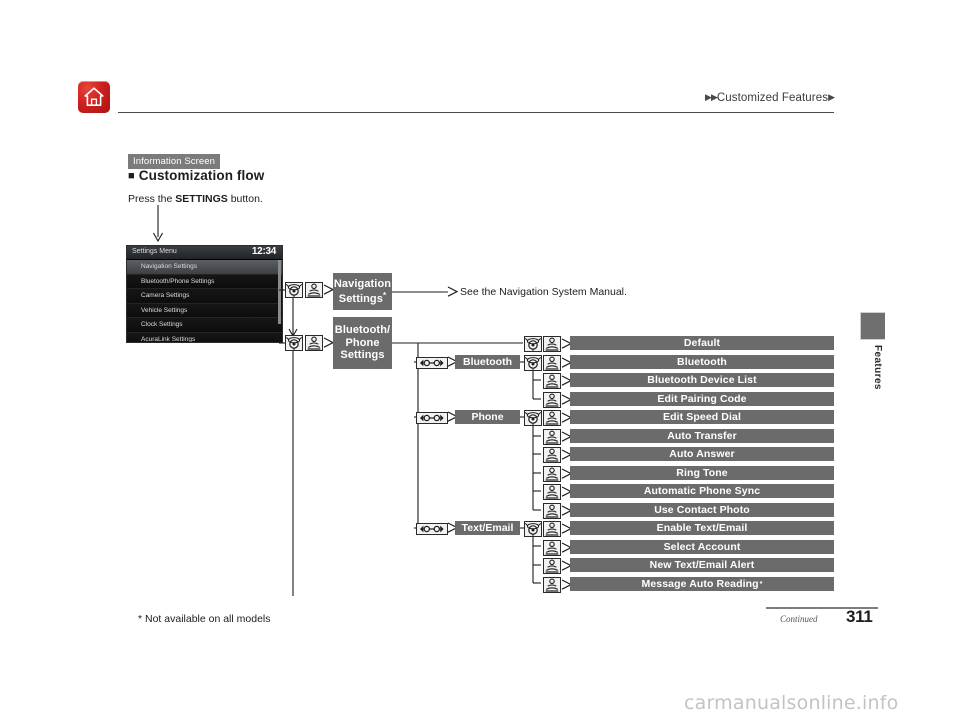 The image size is (960, 722). What do you see at coordinates (702, 491) in the screenshot?
I see `item-automatic-phone-sync: Automatic Phone Sync` at bounding box center [702, 491].